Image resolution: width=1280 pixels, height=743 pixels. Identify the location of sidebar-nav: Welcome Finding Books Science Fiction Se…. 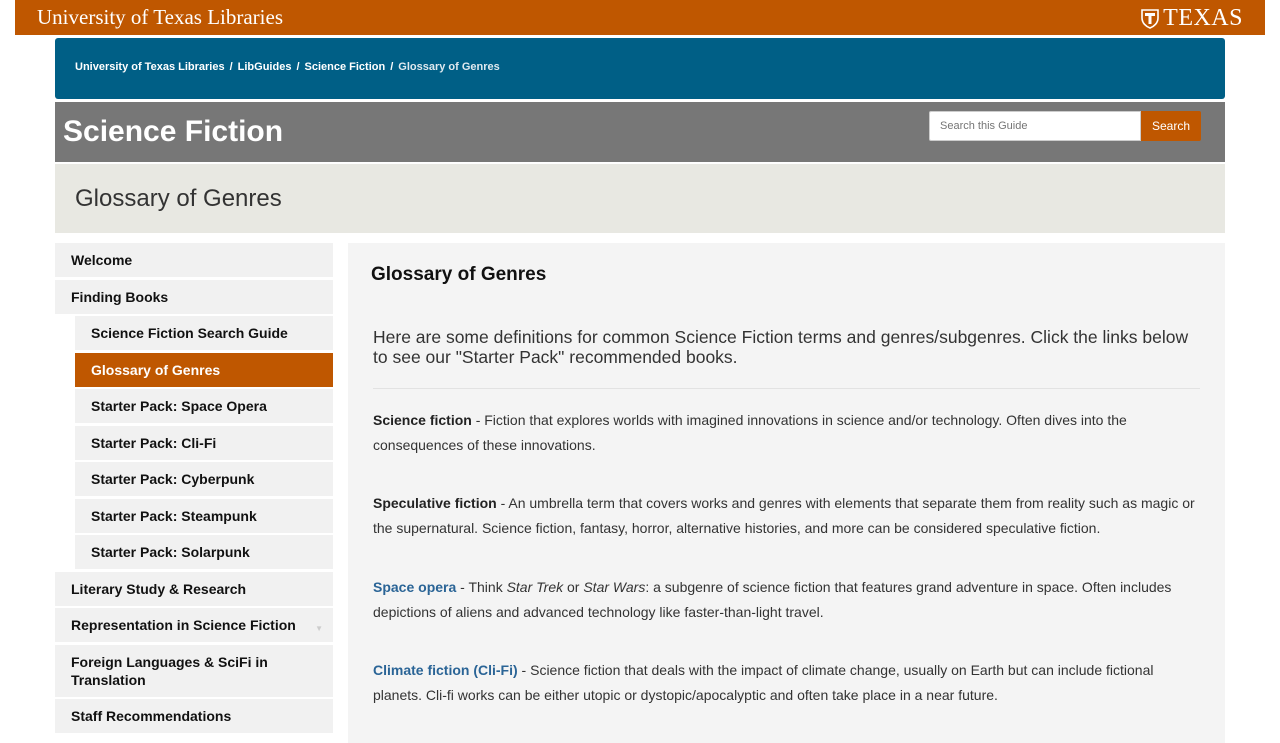
(194, 489).